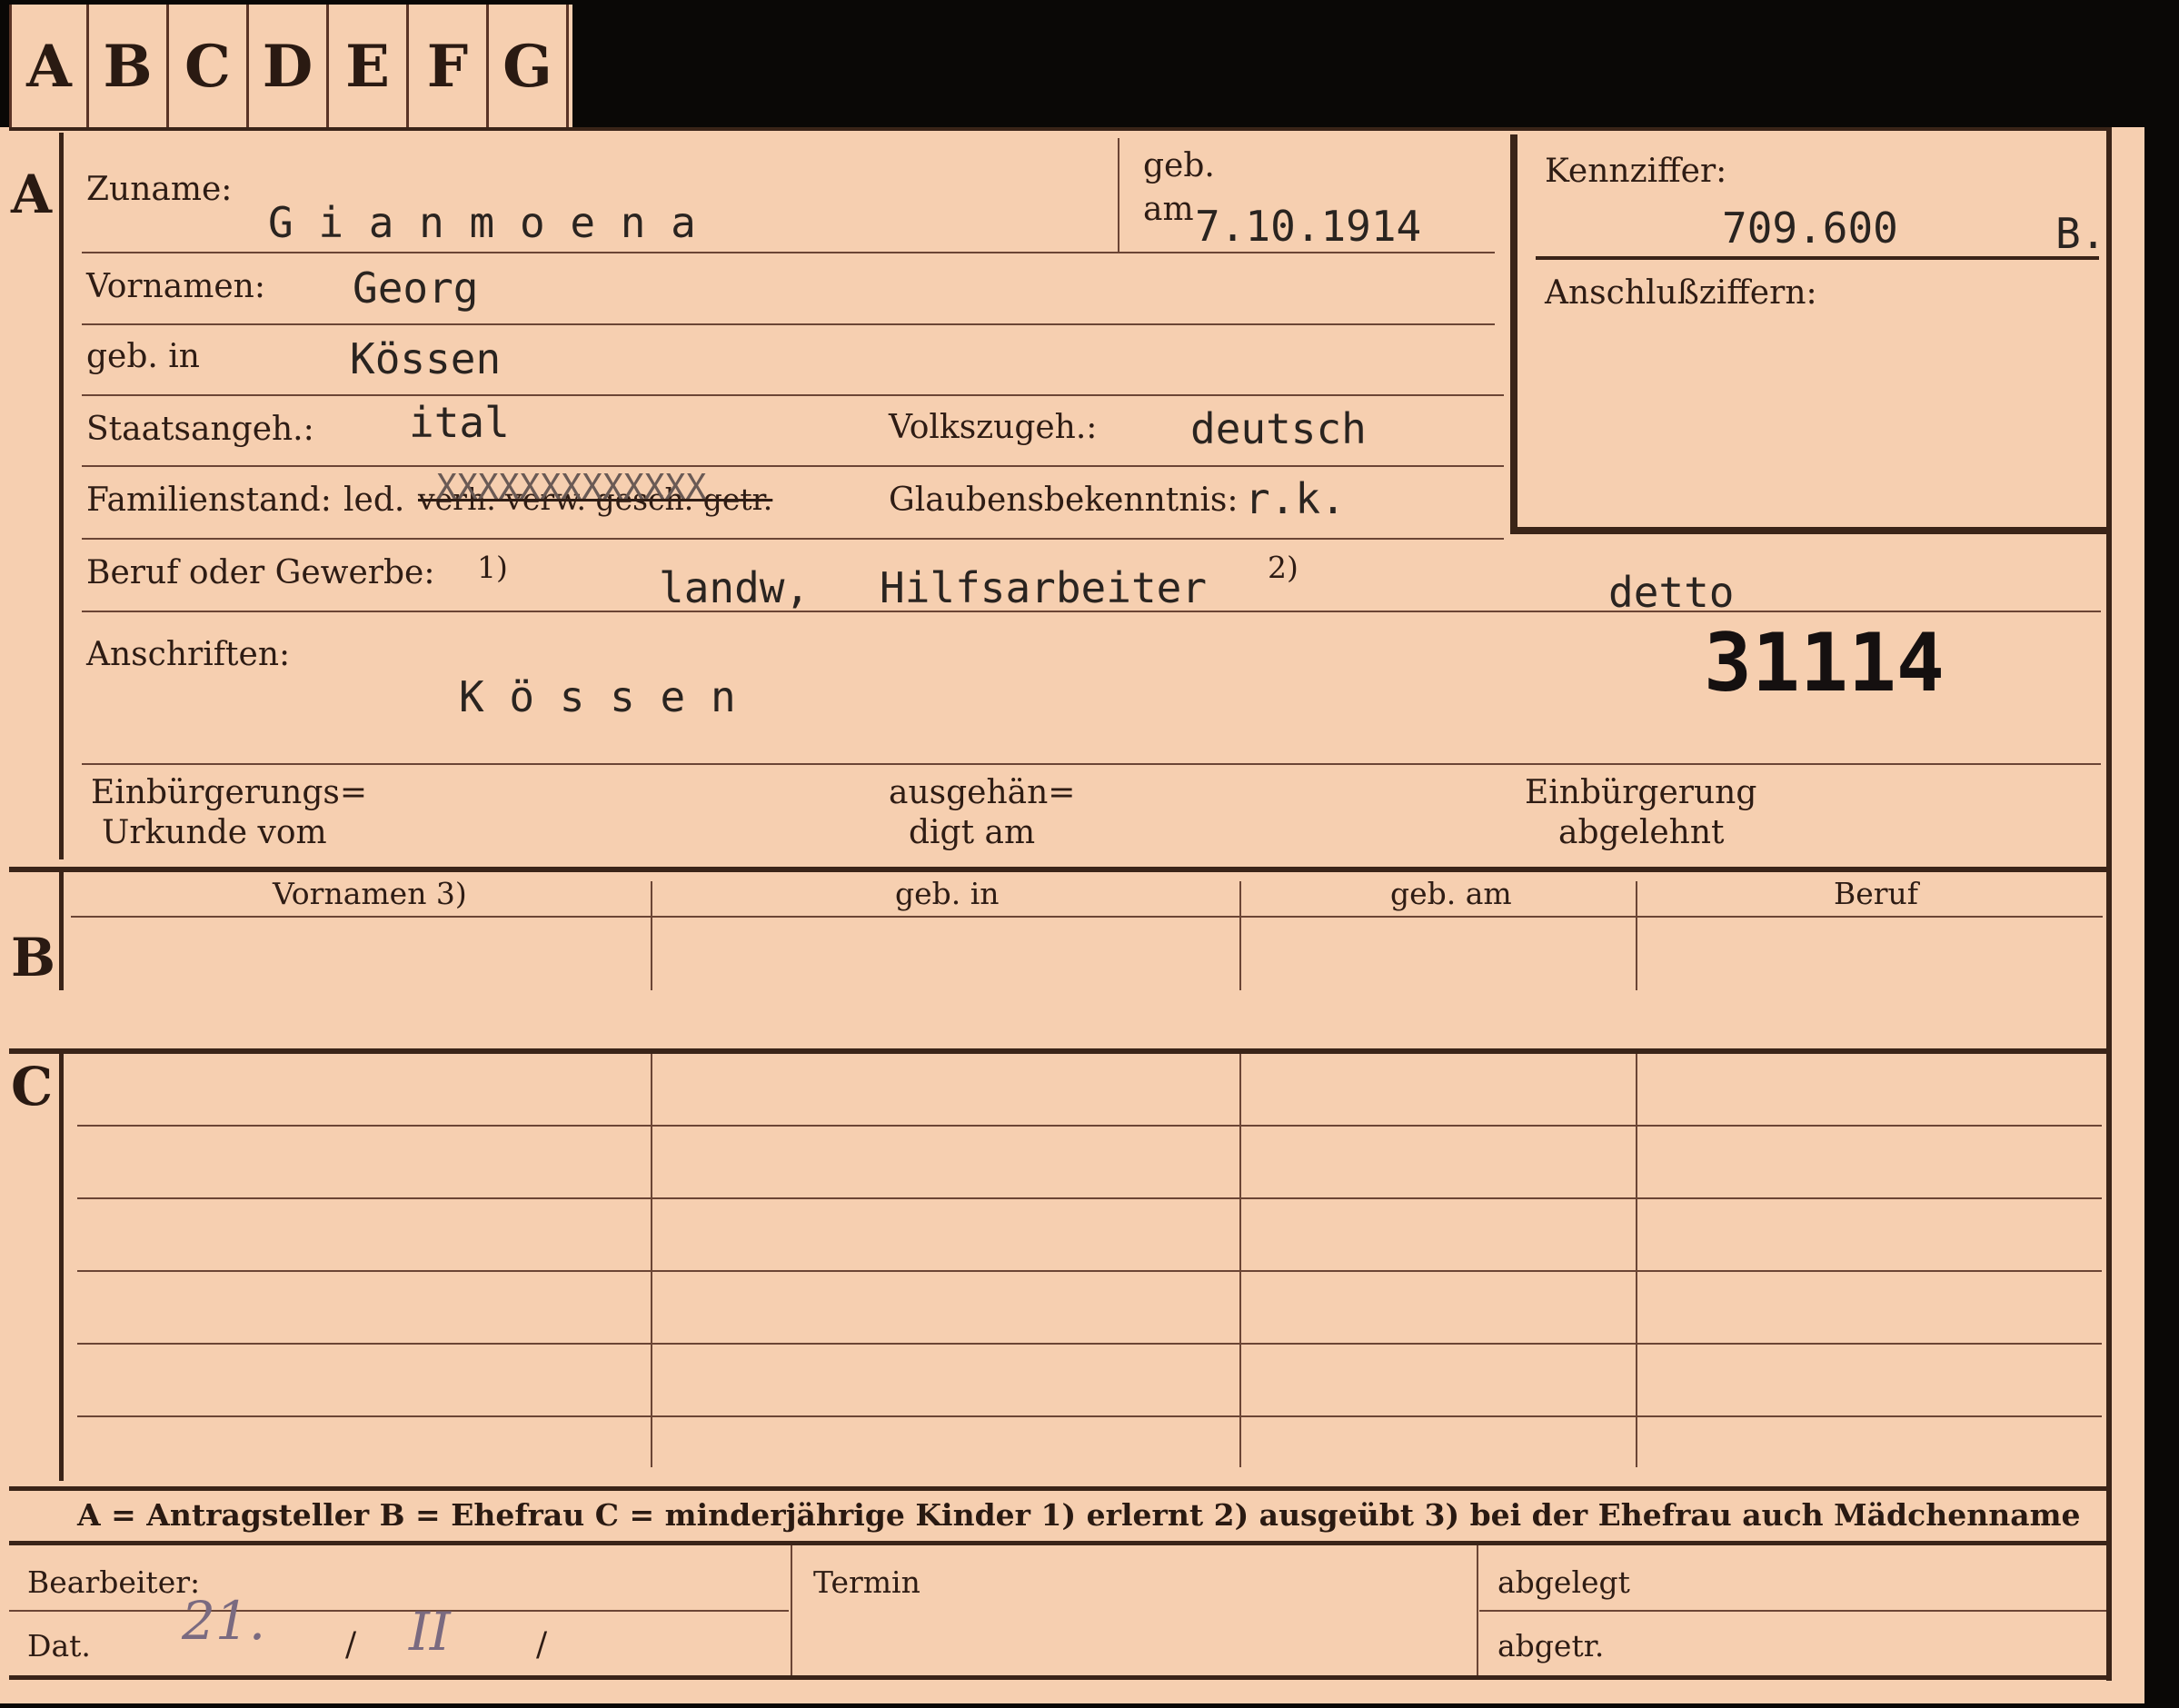 The height and width of the screenshot is (1708, 2179). Describe the element at coordinates (1091, 764) in the screenshot. I see `row7-line` at that location.